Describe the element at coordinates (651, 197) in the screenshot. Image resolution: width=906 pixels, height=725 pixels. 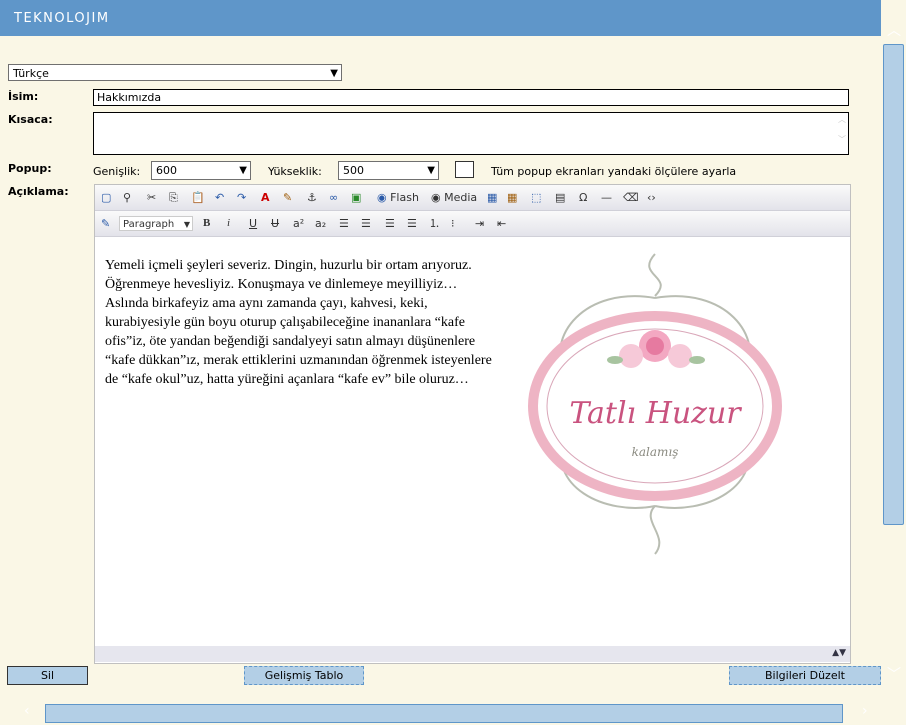
I see `source-code-icon: ‹›` at that location.